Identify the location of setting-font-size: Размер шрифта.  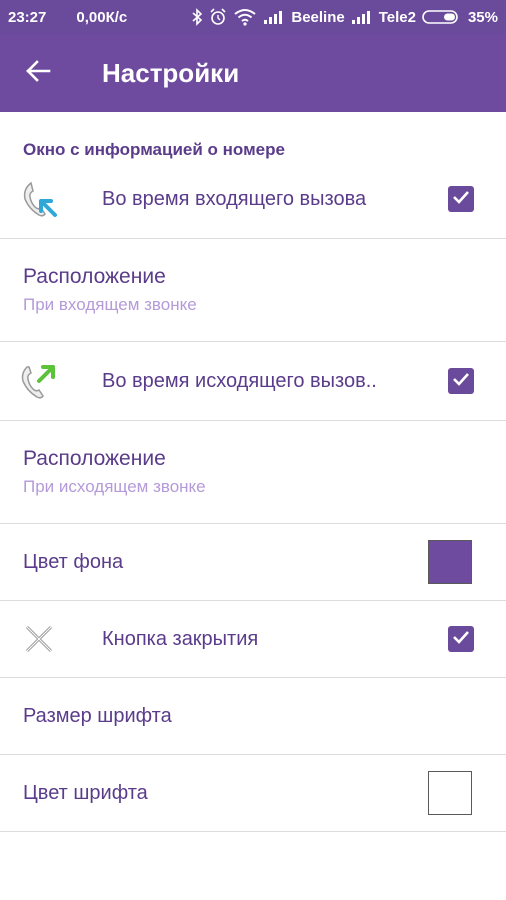
(253, 716).